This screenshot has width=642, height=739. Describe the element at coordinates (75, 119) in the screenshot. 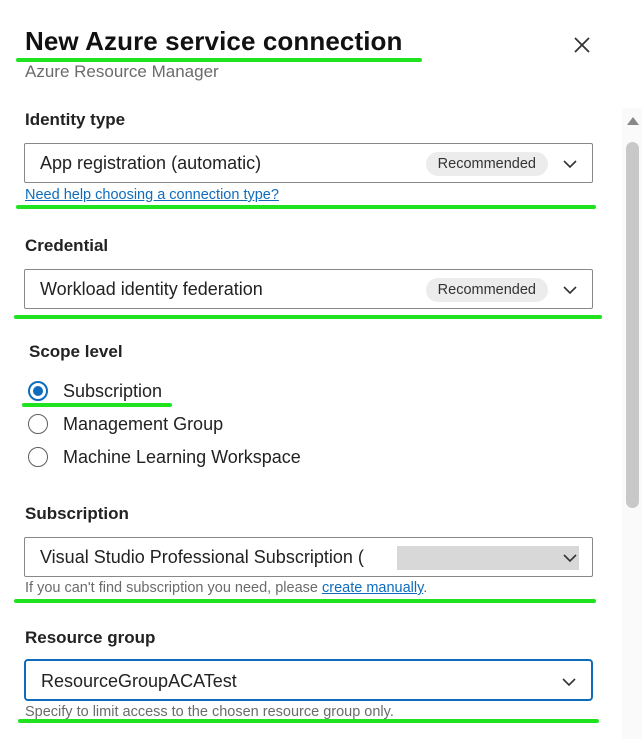

I see `identity-type-label: Identity type` at that location.